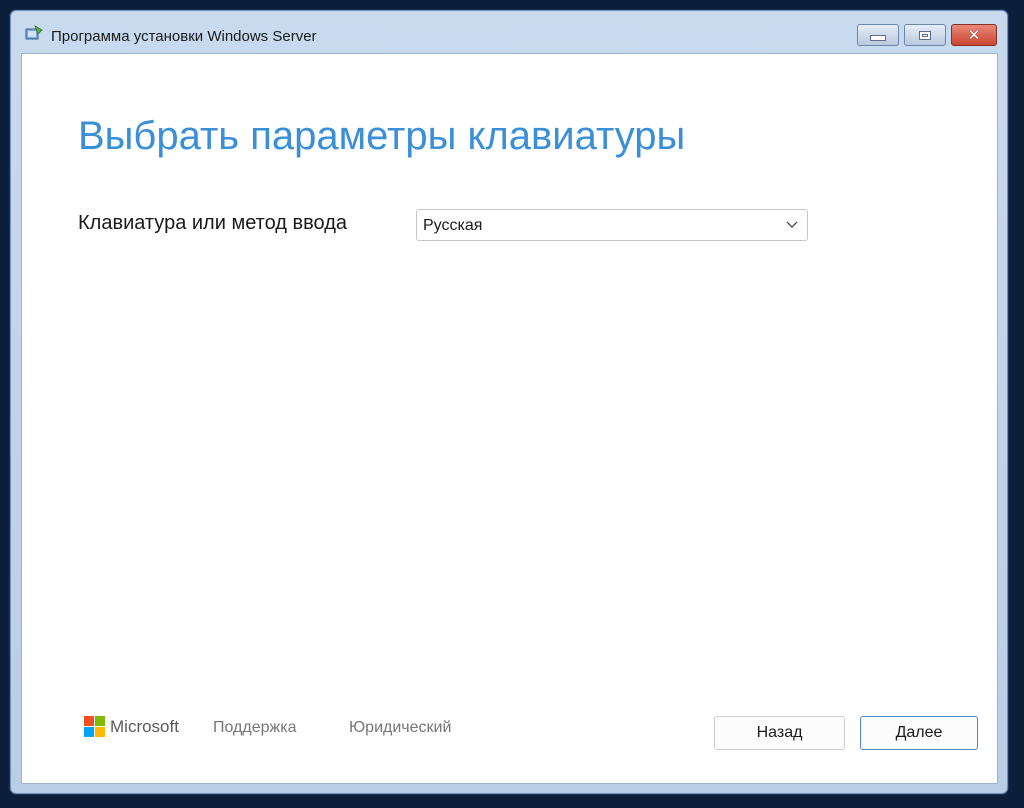 The width and height of the screenshot is (1024, 808). What do you see at coordinates (779, 733) in the screenshot?
I see `back-button: Назад` at bounding box center [779, 733].